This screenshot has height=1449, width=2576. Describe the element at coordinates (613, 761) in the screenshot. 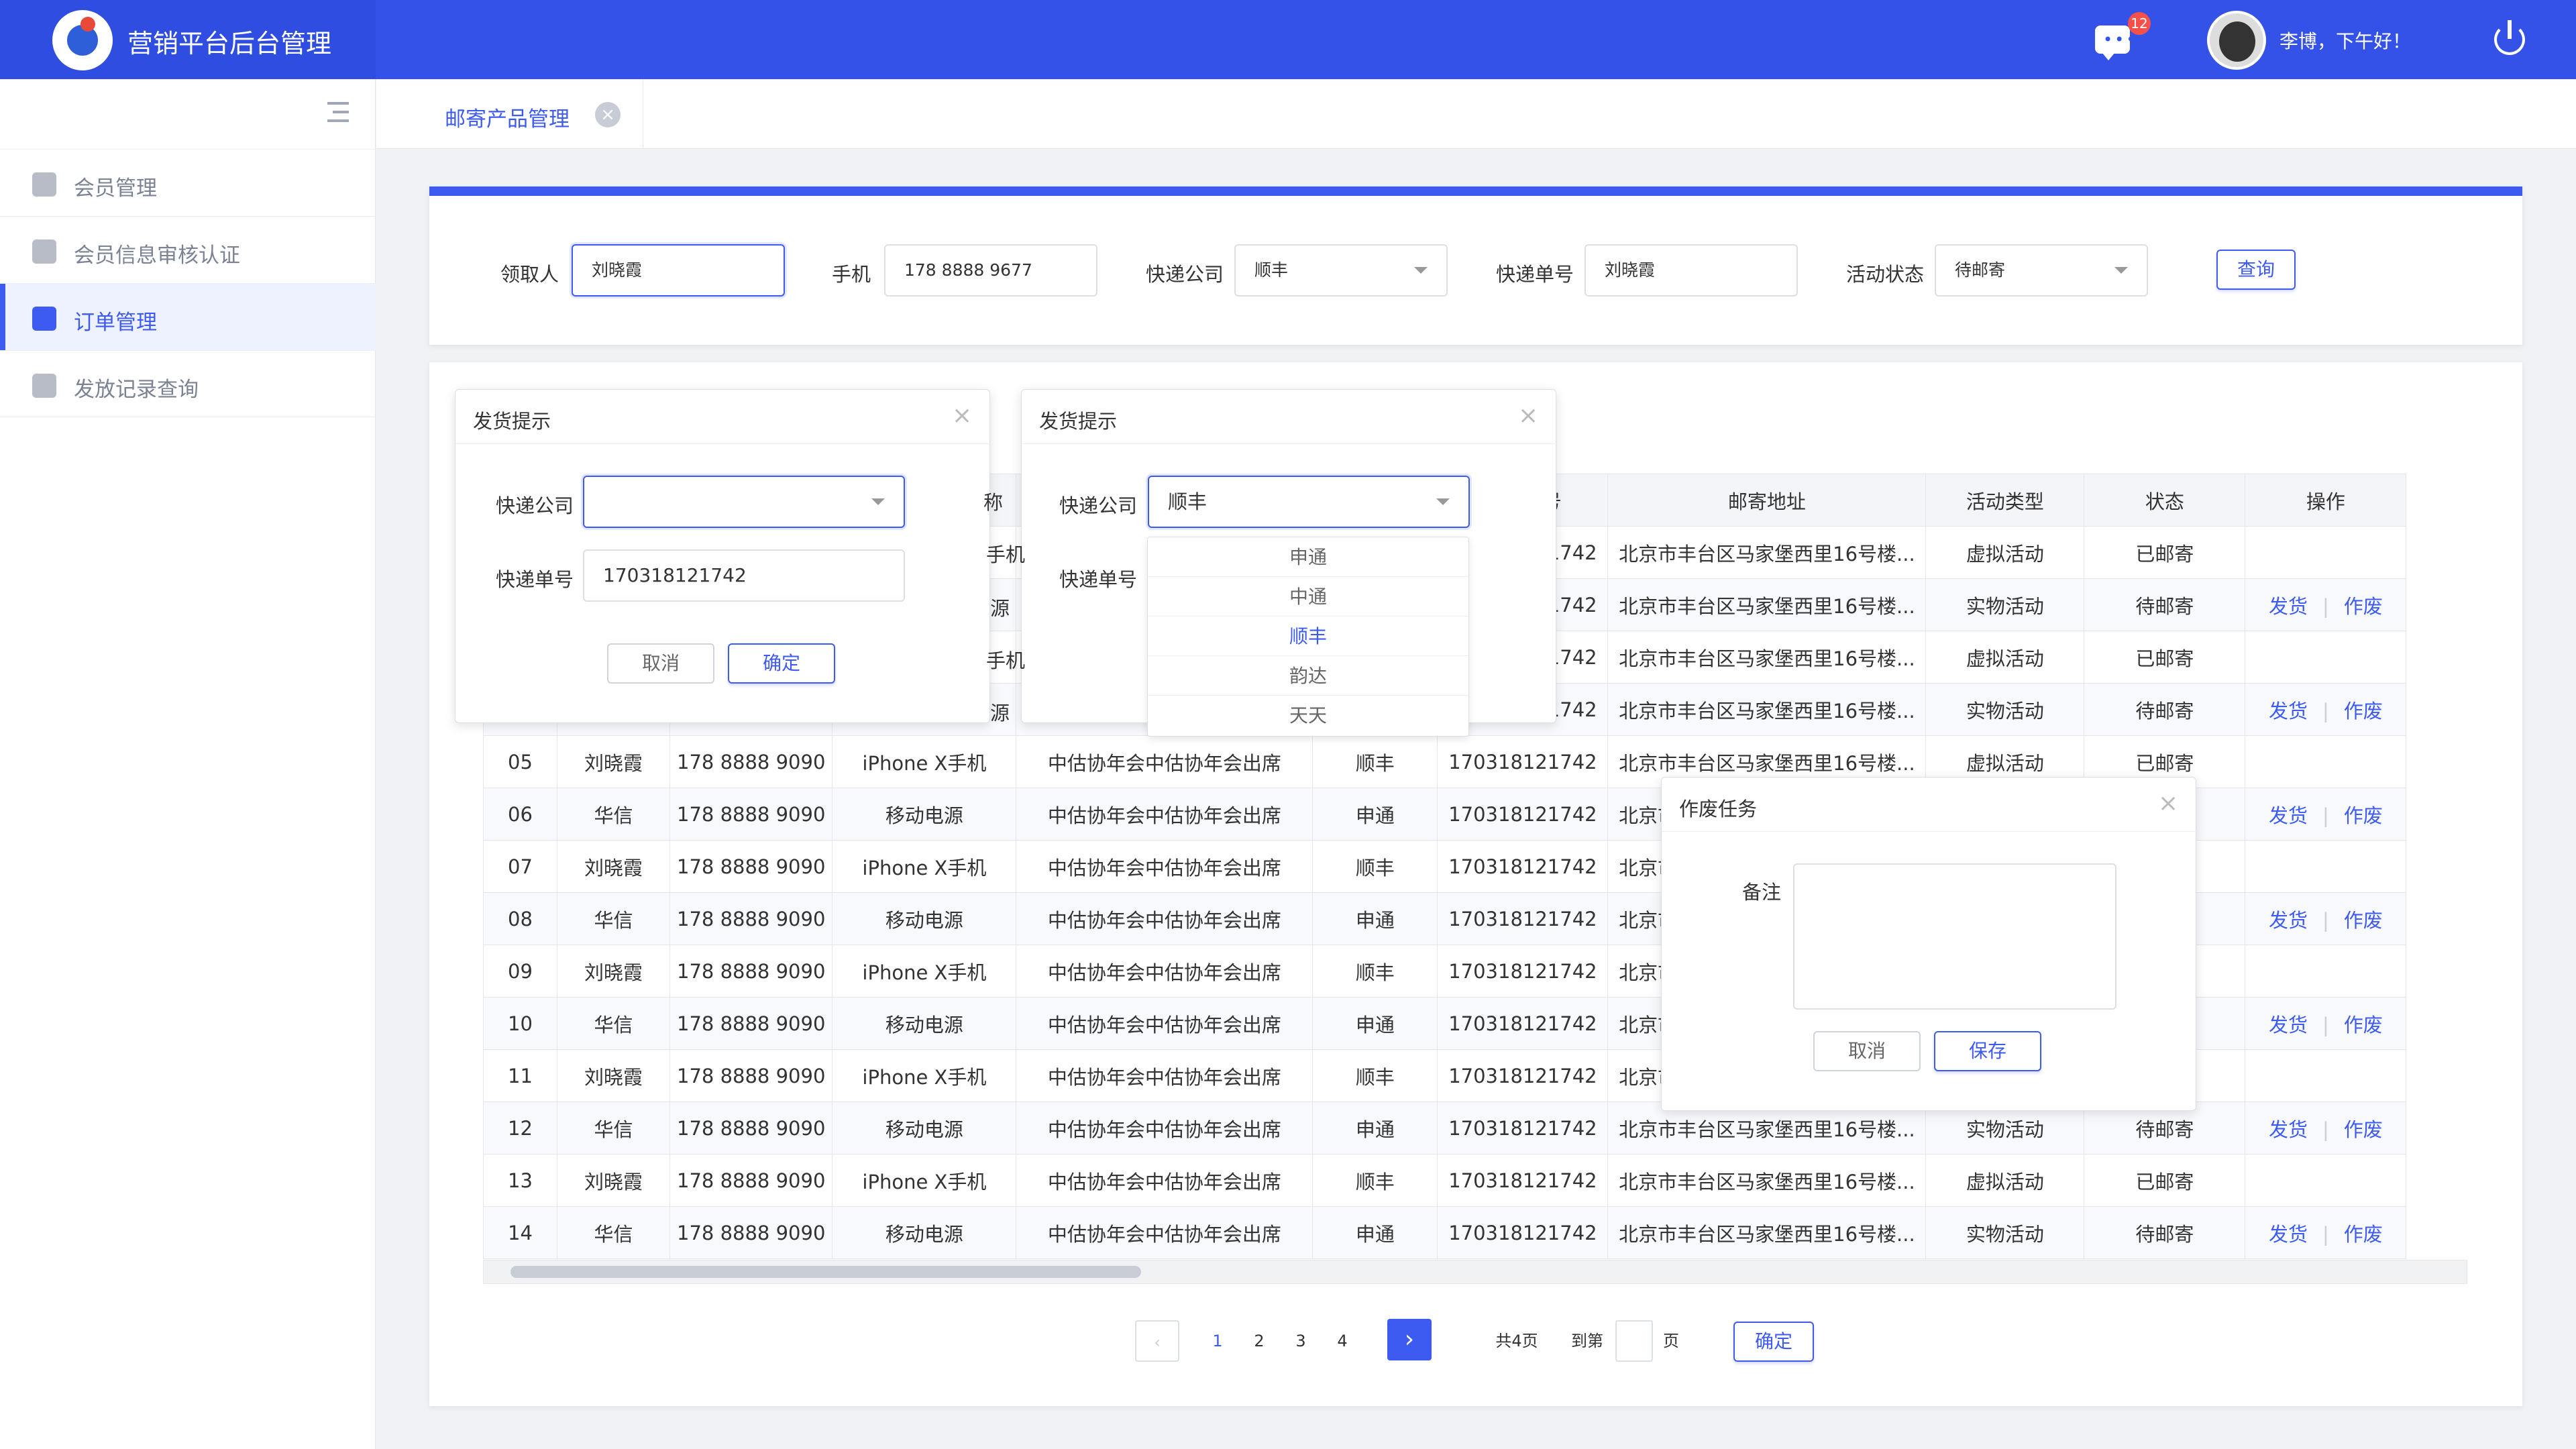

I see `table-cell: 刘晓霞` at that location.